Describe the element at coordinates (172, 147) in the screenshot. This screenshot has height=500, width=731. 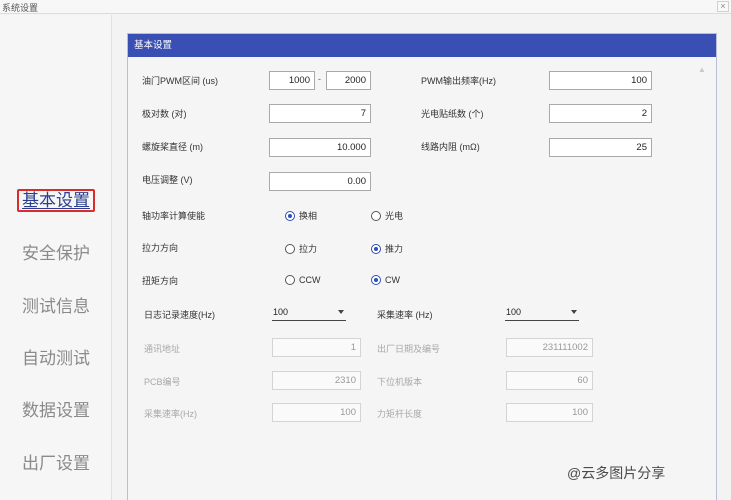
I see `prop-diameter-label: 螺旋桨直径 (m)` at that location.